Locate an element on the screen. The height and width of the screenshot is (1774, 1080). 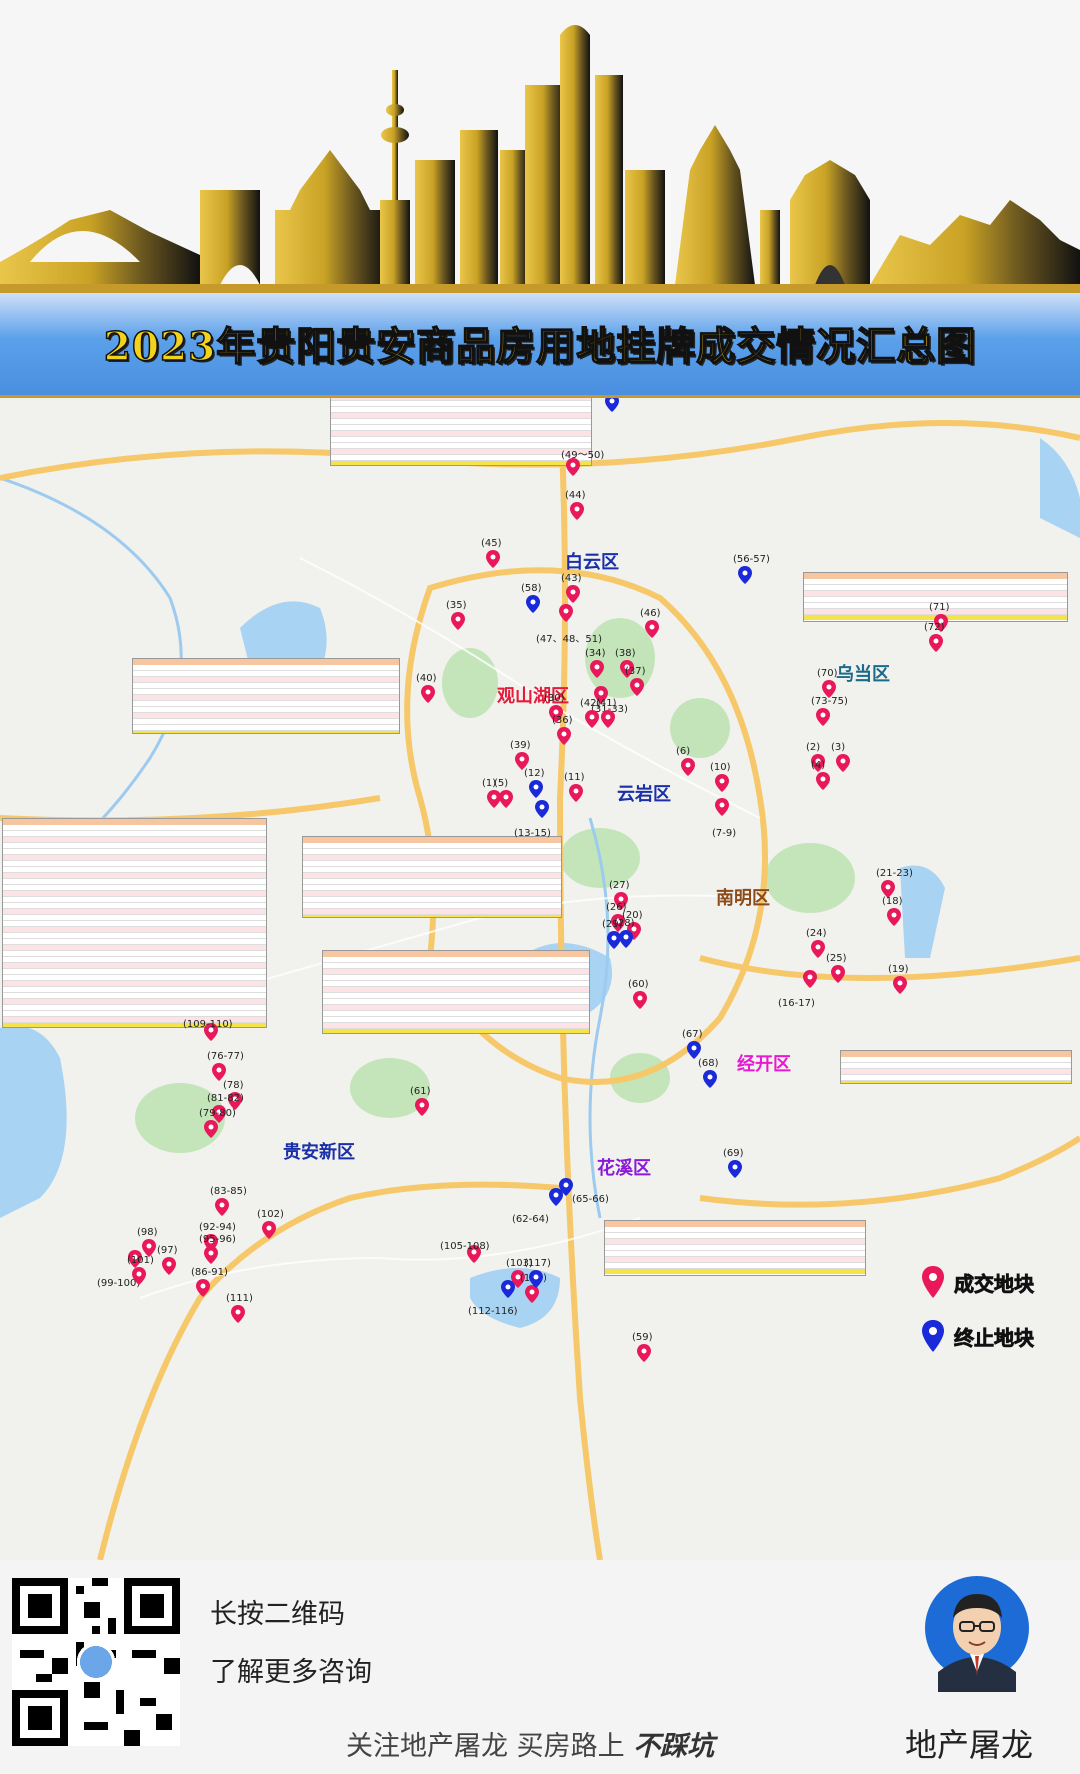
deal-plot-label: (39) is located at coordinates (520, 745).